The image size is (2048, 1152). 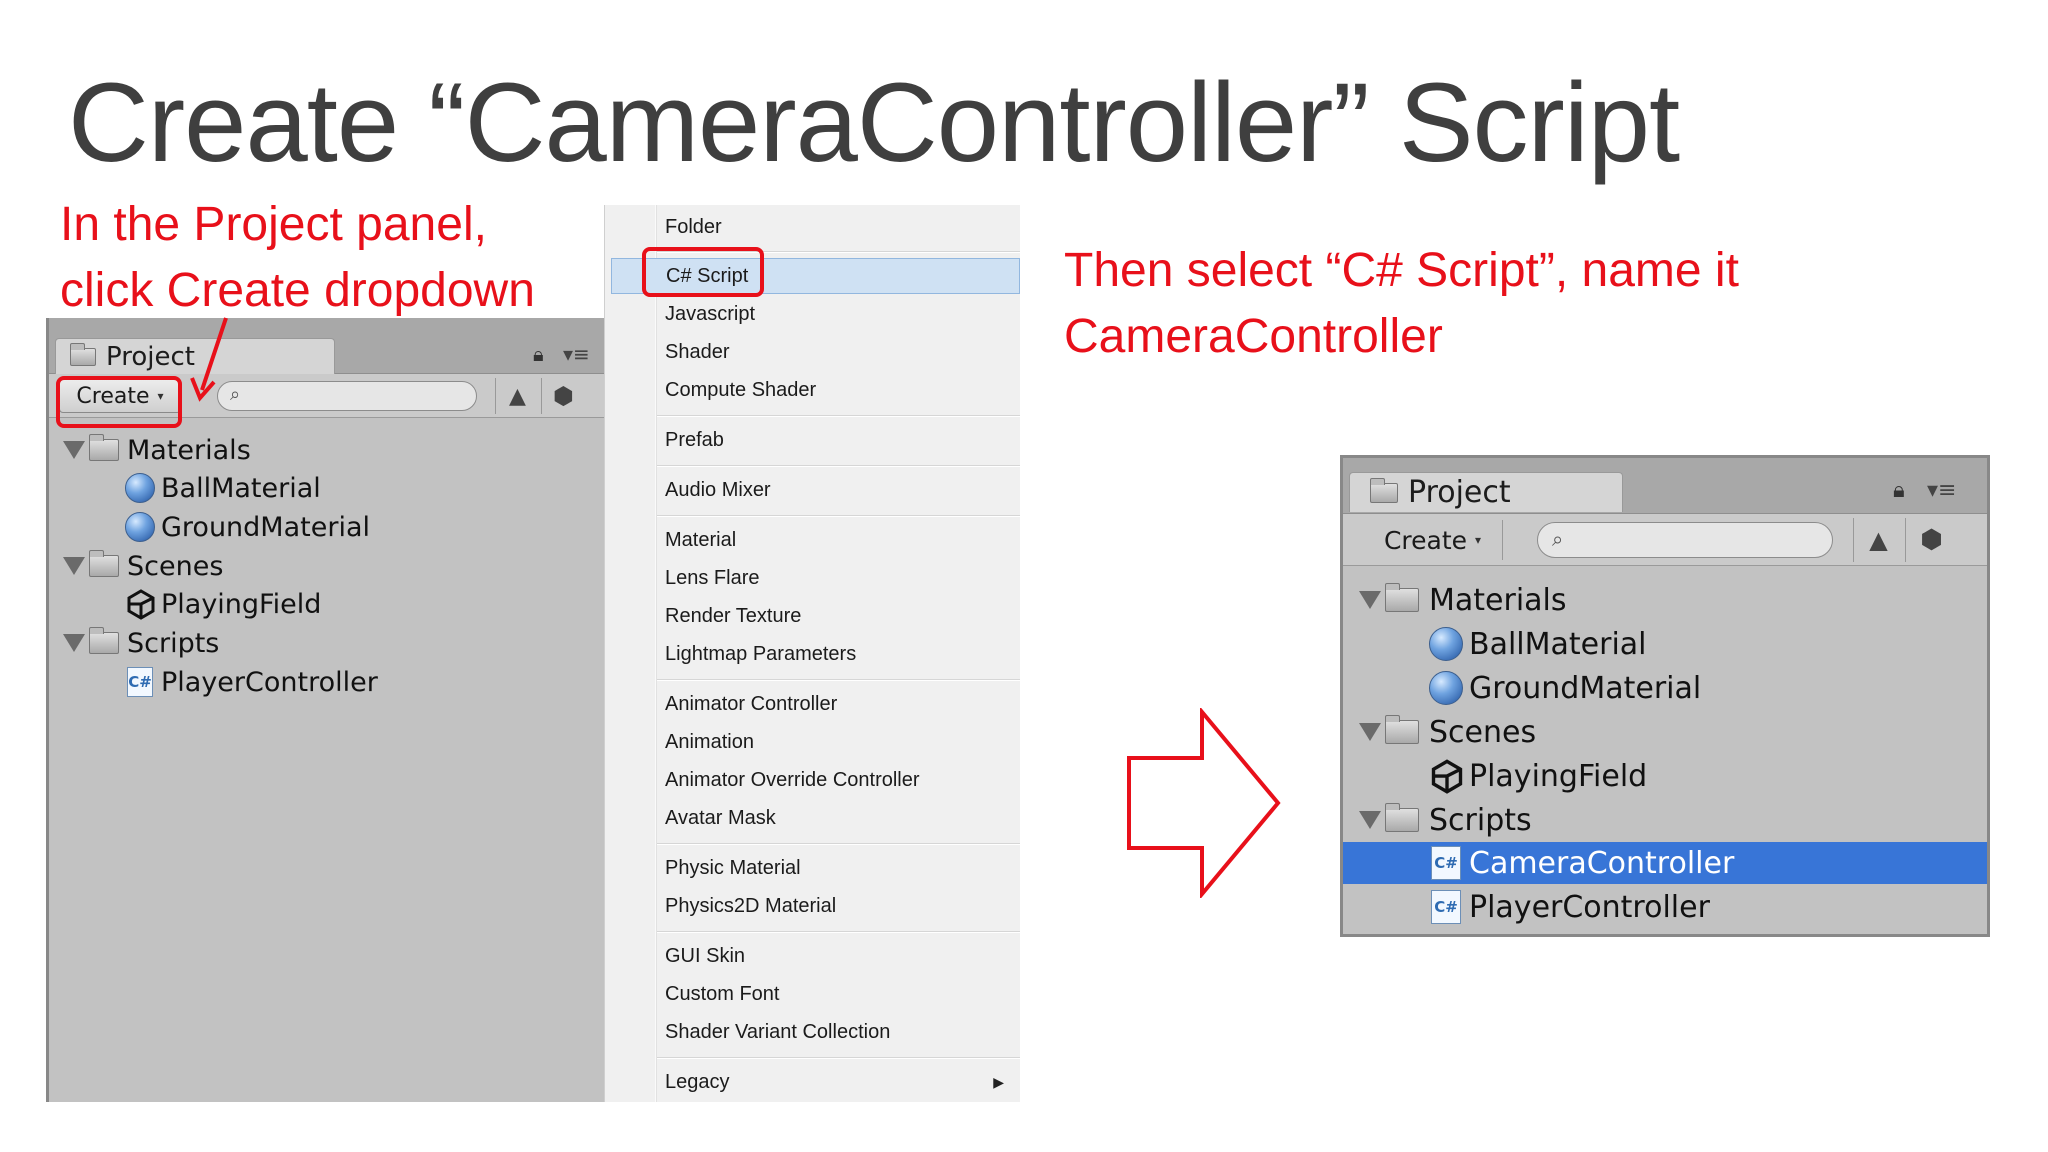 What do you see at coordinates (812, 1082) in the screenshot?
I see `menu-item-legacy: Legacy ▶` at bounding box center [812, 1082].